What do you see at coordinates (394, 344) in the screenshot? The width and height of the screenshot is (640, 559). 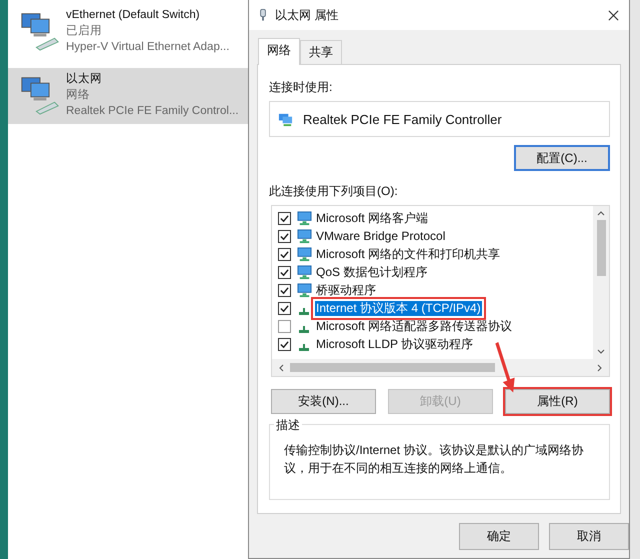 I see `component-item: Microsoft LLDP 协议驱动程序` at bounding box center [394, 344].